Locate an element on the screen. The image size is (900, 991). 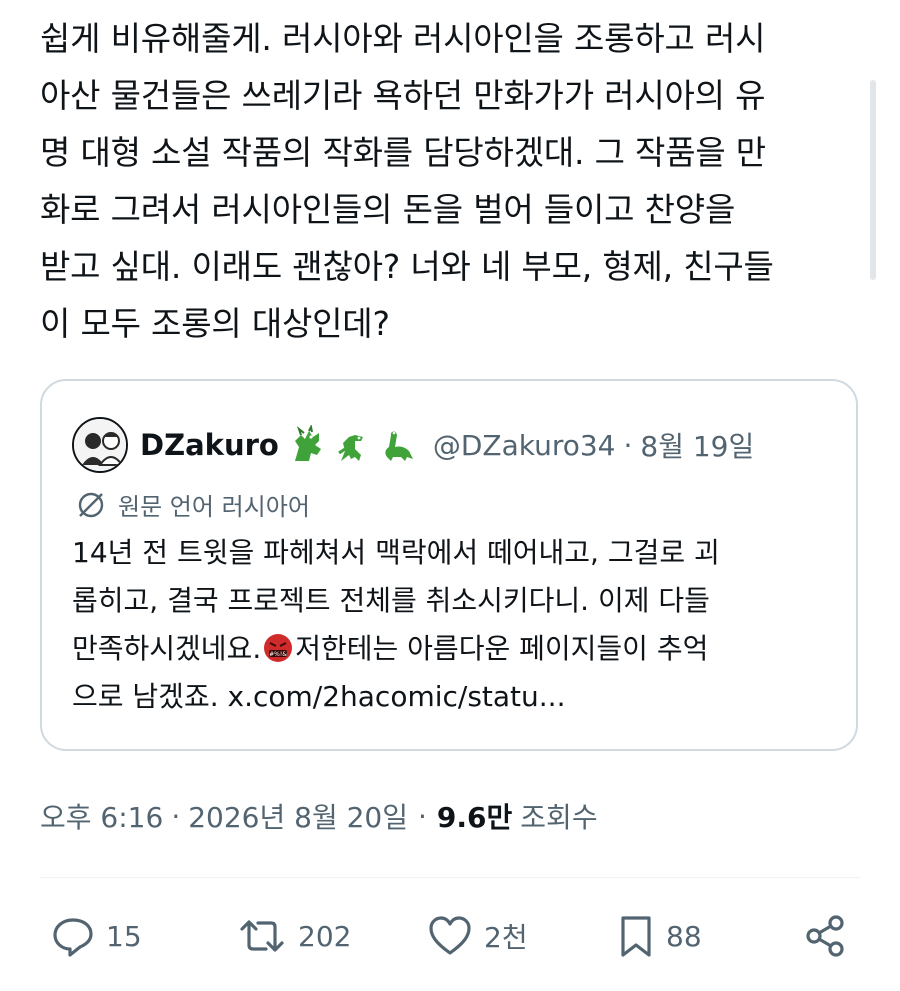
divider is located at coordinates (450, 877).